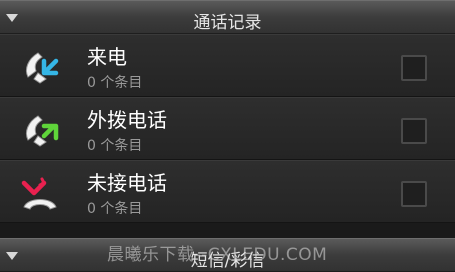 The image size is (455, 272). Describe the element at coordinates (127, 120) in the screenshot. I see `item-label: 外拨电话` at that location.